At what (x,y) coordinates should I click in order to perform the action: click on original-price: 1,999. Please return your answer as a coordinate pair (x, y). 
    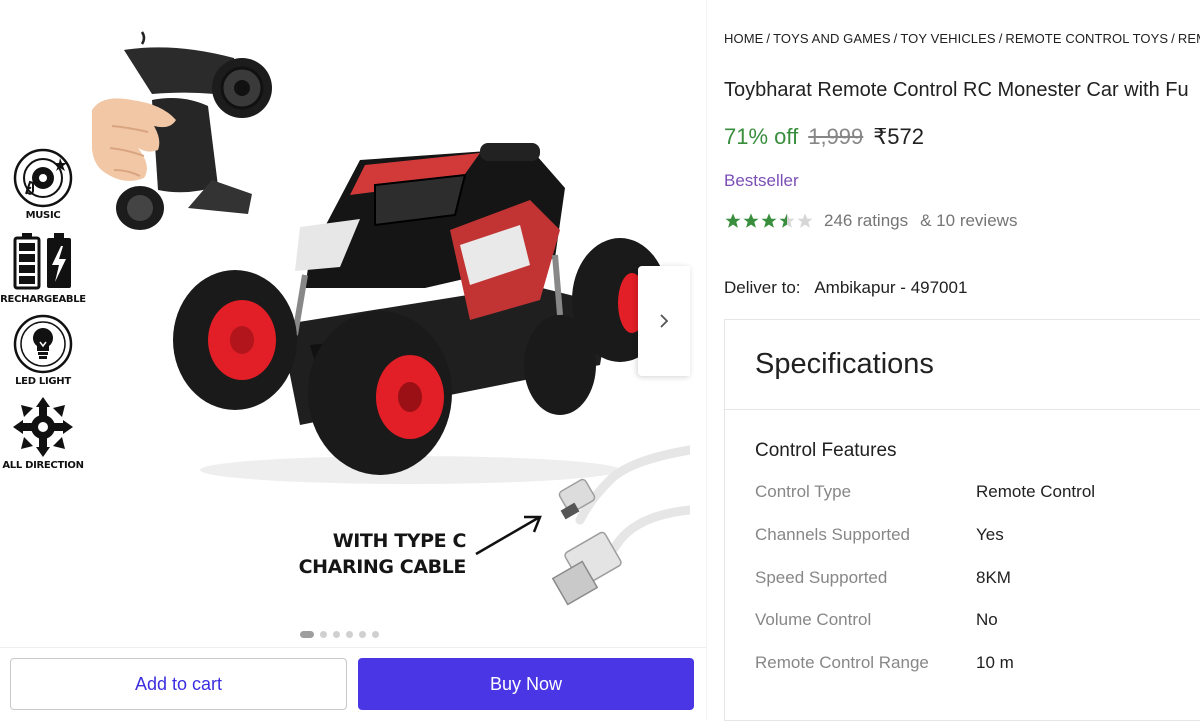
    Looking at the image, I should click on (836, 136).